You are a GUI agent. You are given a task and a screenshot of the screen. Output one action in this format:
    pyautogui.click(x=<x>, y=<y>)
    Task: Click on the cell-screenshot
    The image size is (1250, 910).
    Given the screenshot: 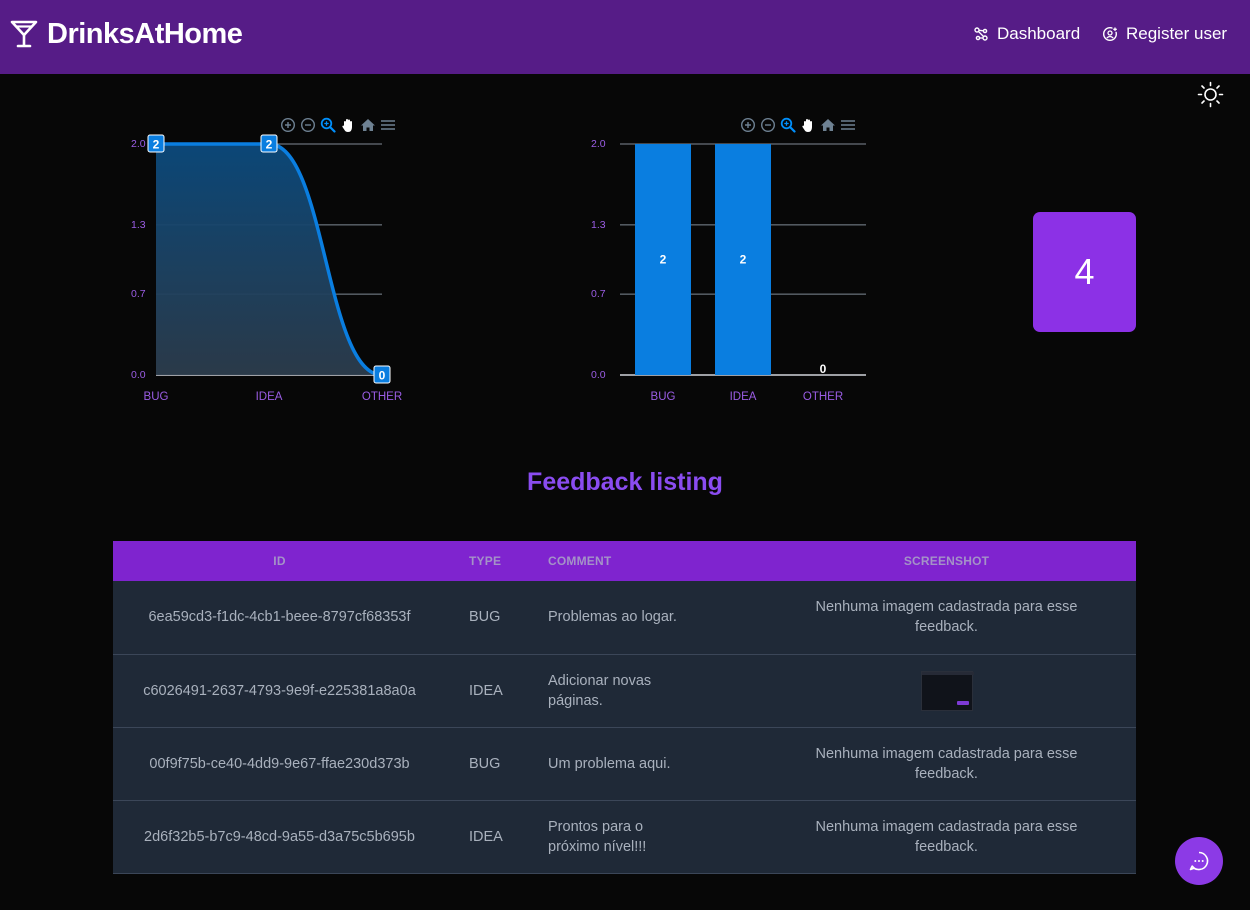 What is the action you would take?
    pyautogui.click(x=946, y=690)
    